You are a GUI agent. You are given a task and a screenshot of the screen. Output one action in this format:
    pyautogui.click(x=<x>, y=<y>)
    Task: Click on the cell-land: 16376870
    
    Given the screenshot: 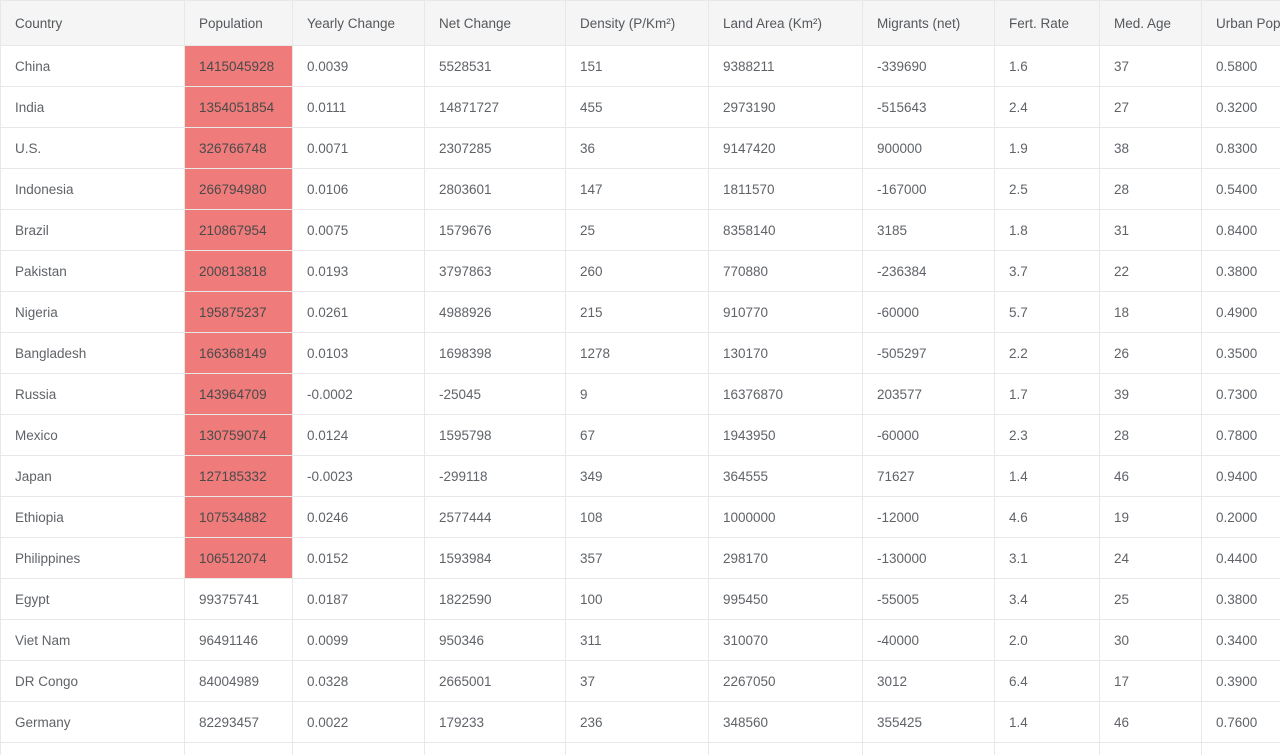 What is the action you would take?
    pyautogui.click(x=785, y=394)
    